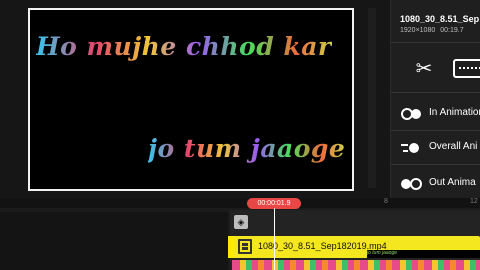 Image resolution: width=480 pixels, height=270 pixels. What do you see at coordinates (247, 148) in the screenshot?
I see `caption-text-line2: jo tum jaaoge` at bounding box center [247, 148].